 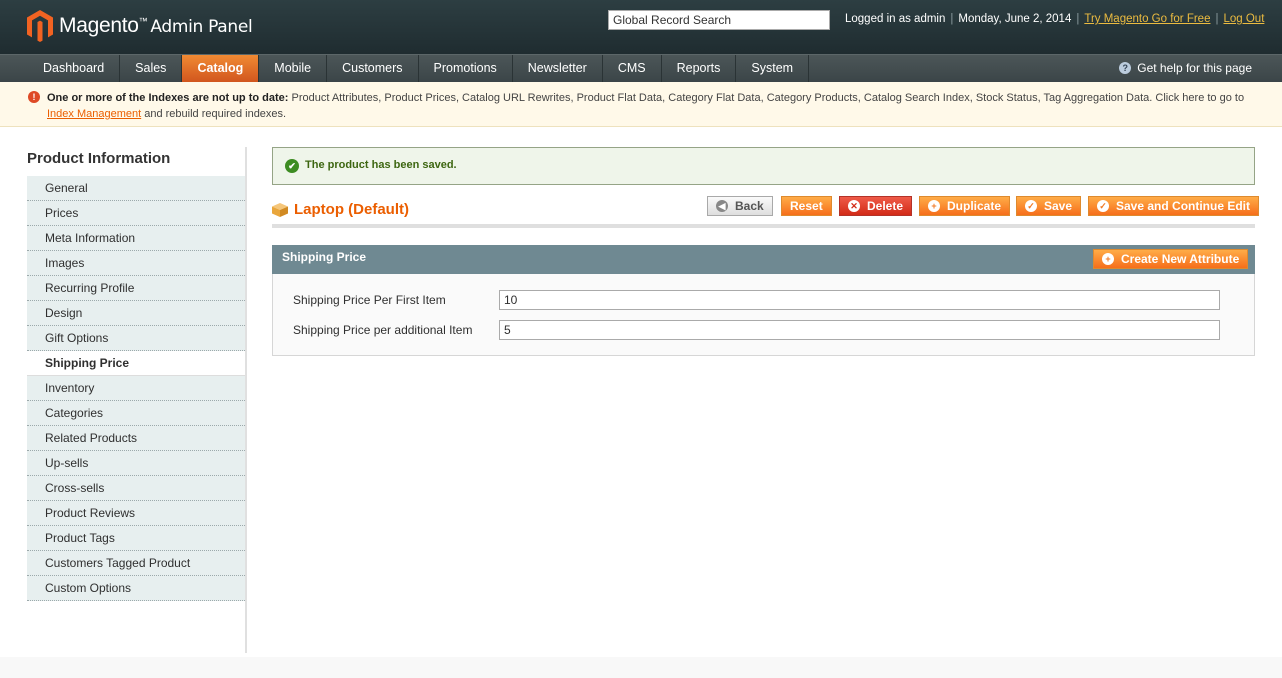 I want to click on form-row: Shipping Price per additional Item, so click(x=756, y=330).